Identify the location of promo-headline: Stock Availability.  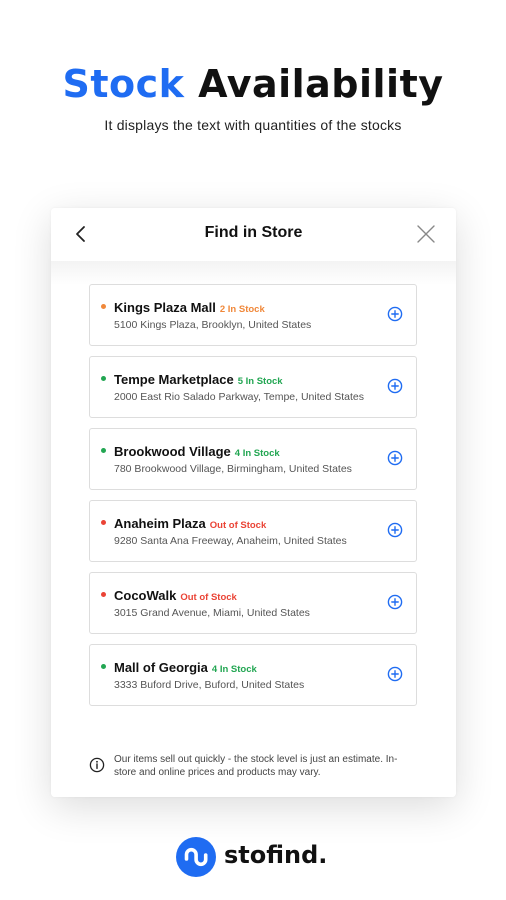
(253, 84).